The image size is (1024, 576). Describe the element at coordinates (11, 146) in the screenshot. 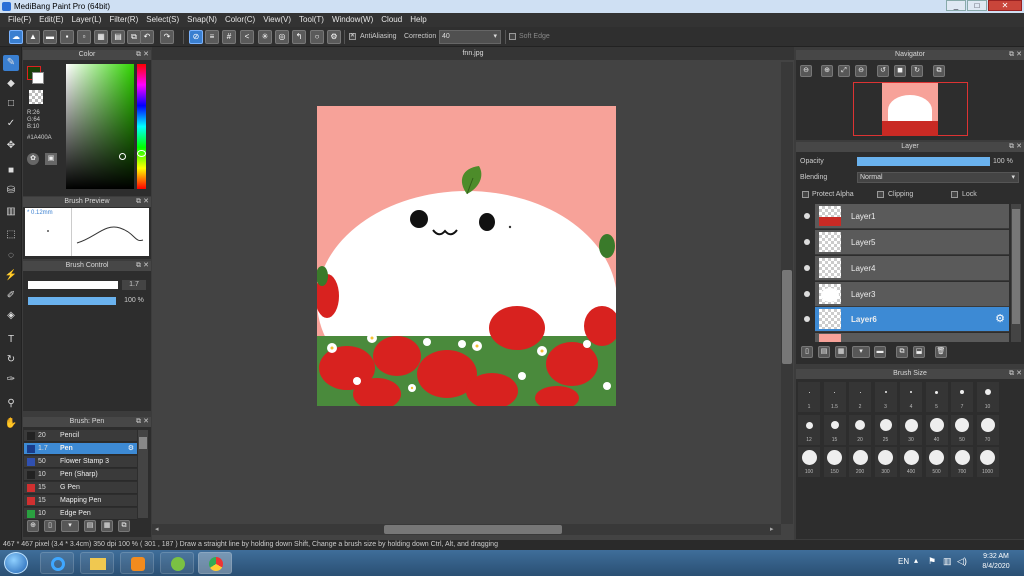

I see `move-tool-icon: ✥` at that location.